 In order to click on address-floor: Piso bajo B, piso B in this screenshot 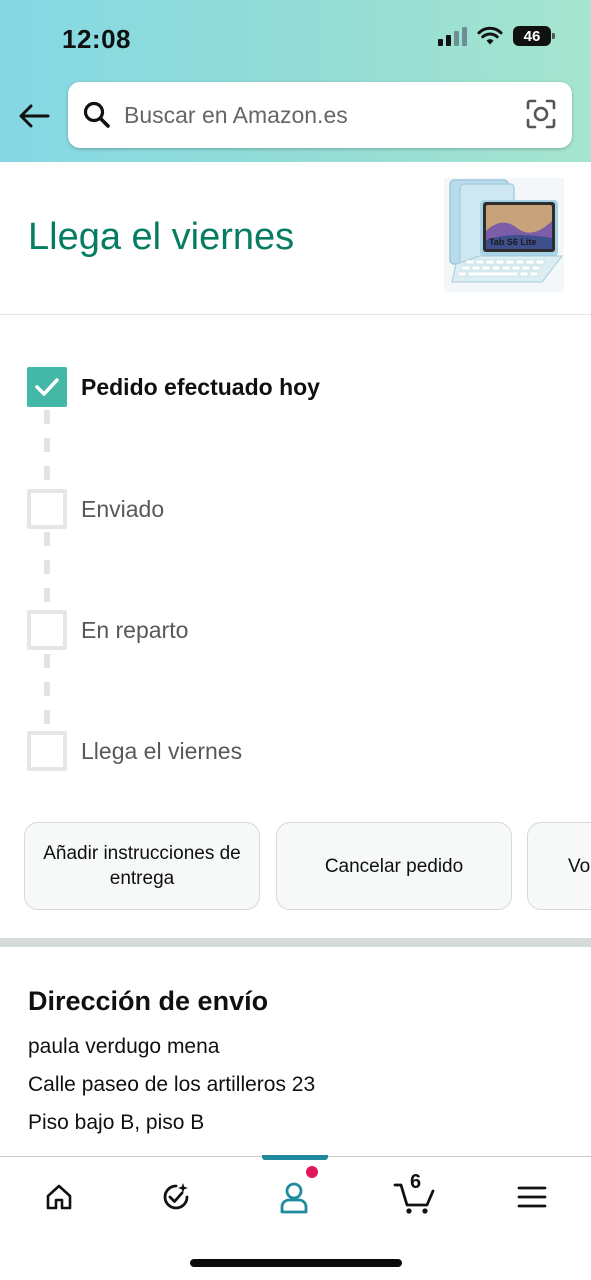, I will do `click(116, 1122)`.